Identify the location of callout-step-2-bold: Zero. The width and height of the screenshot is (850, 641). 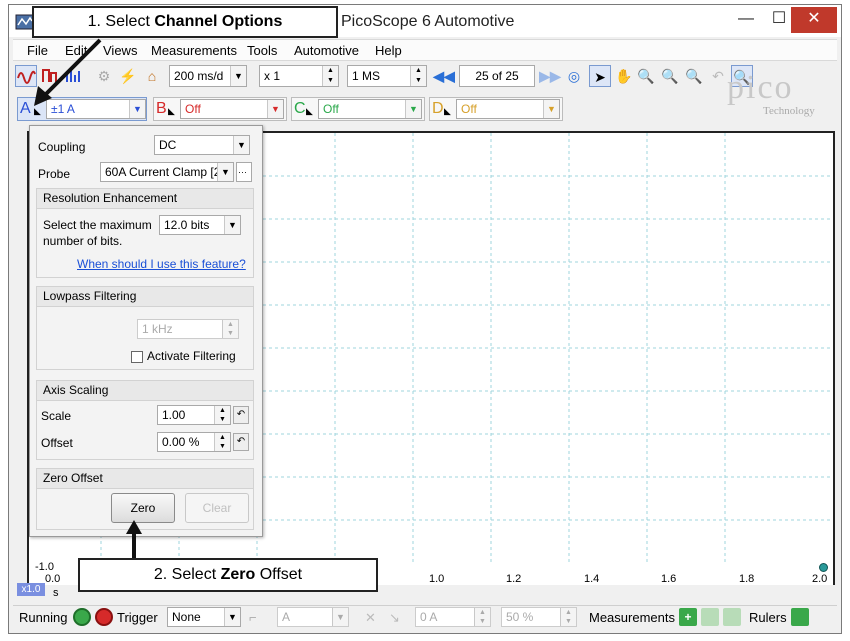
(238, 574).